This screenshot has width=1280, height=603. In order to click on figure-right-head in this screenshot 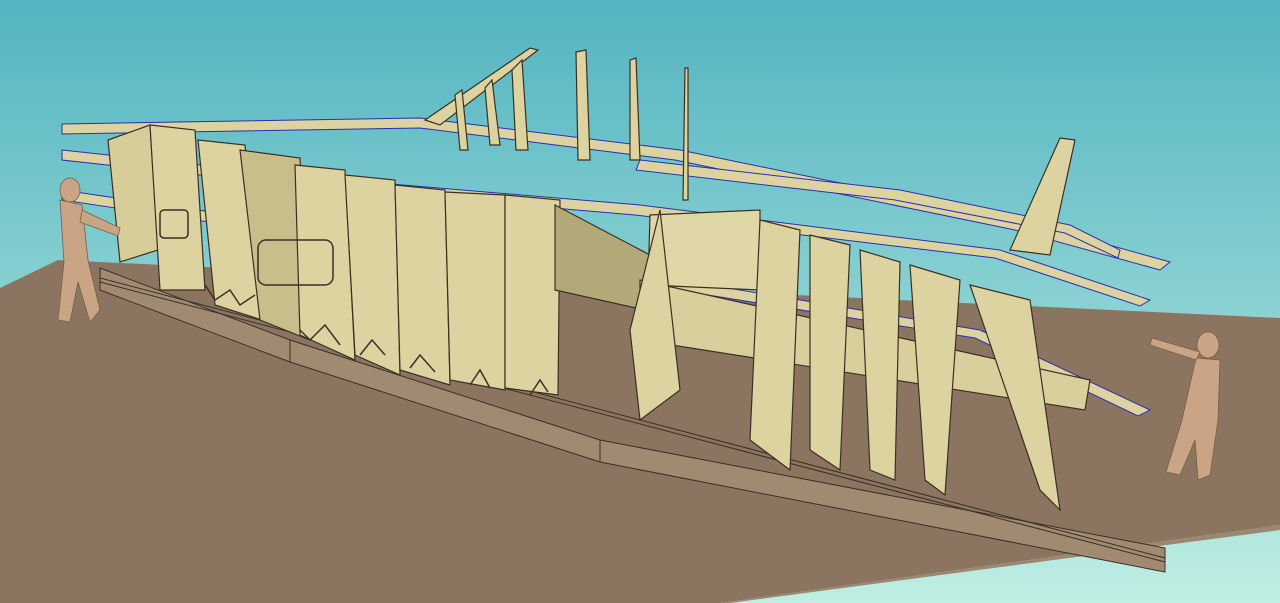, I will do `click(1208, 345)`.